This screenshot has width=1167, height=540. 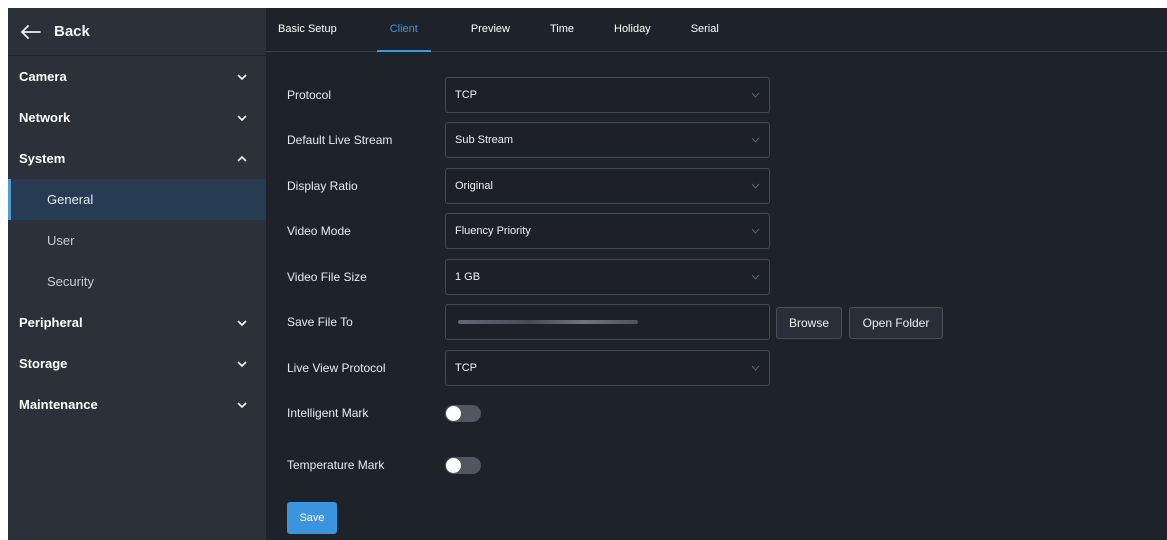 What do you see at coordinates (137, 363) in the screenshot?
I see `sidebar-item-storage: Storage` at bounding box center [137, 363].